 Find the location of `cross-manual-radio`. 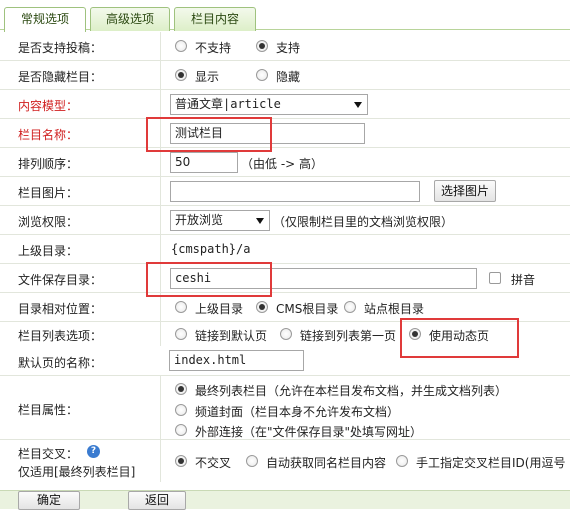

cross-manual-radio is located at coordinates (402, 461).